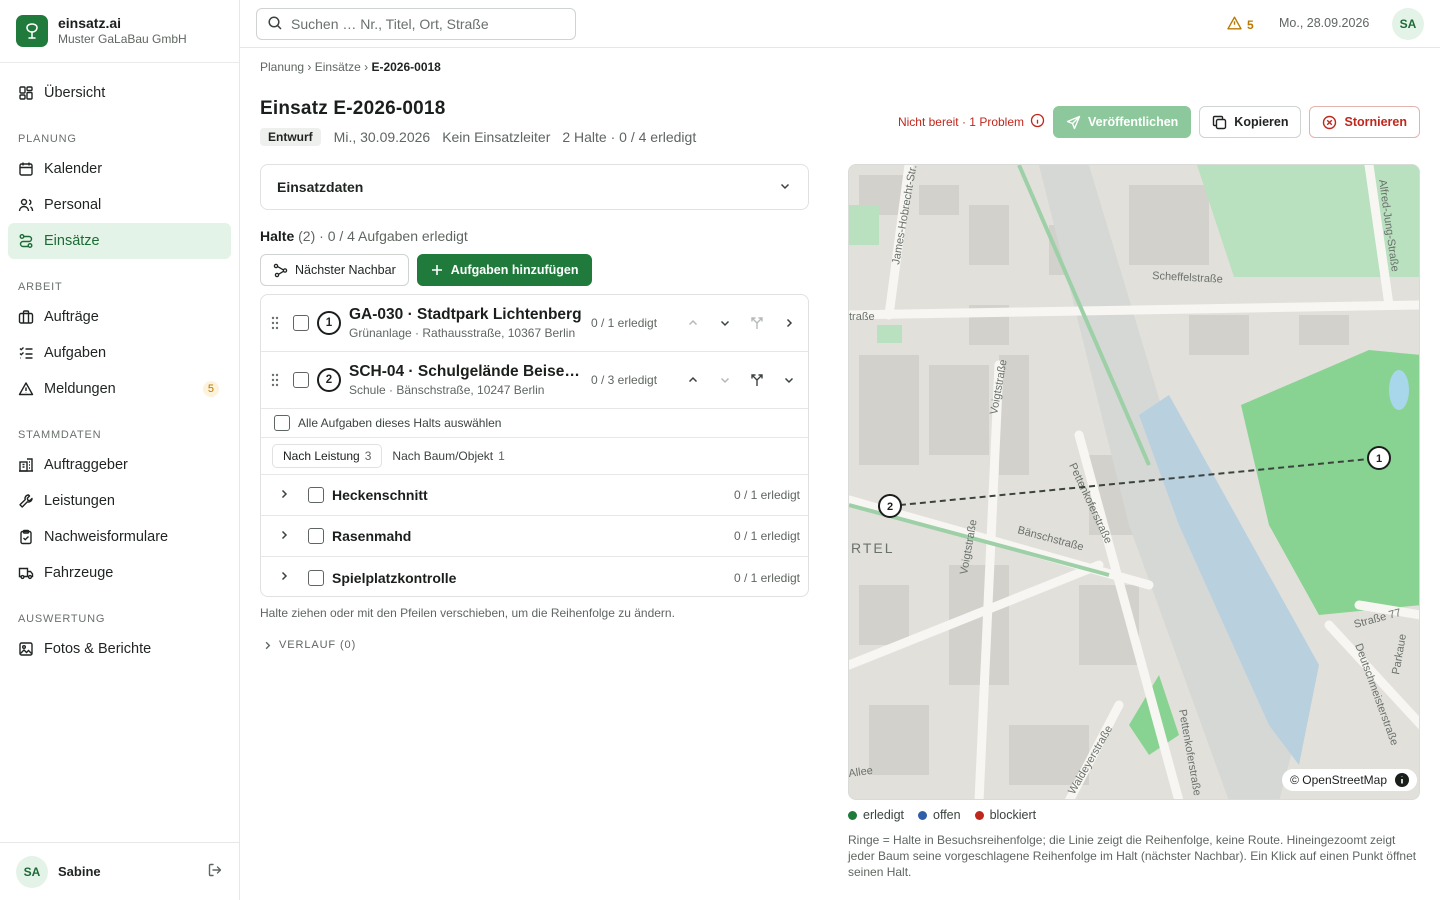  I want to click on cancel-button: Stornieren, so click(1364, 122).